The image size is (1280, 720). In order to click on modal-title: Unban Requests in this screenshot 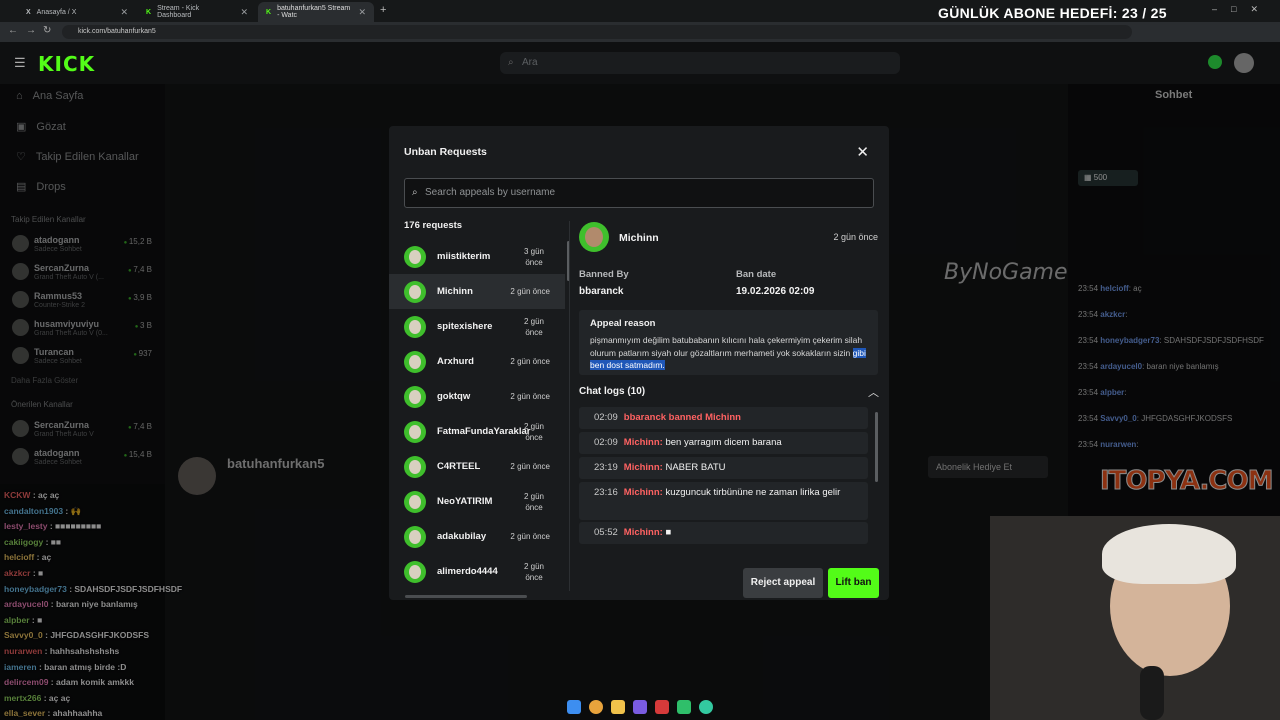, I will do `click(445, 152)`.